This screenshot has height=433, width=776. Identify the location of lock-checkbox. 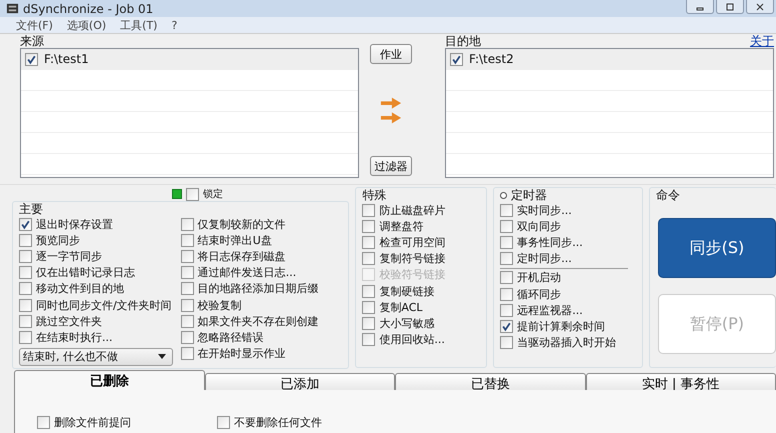
(192, 194).